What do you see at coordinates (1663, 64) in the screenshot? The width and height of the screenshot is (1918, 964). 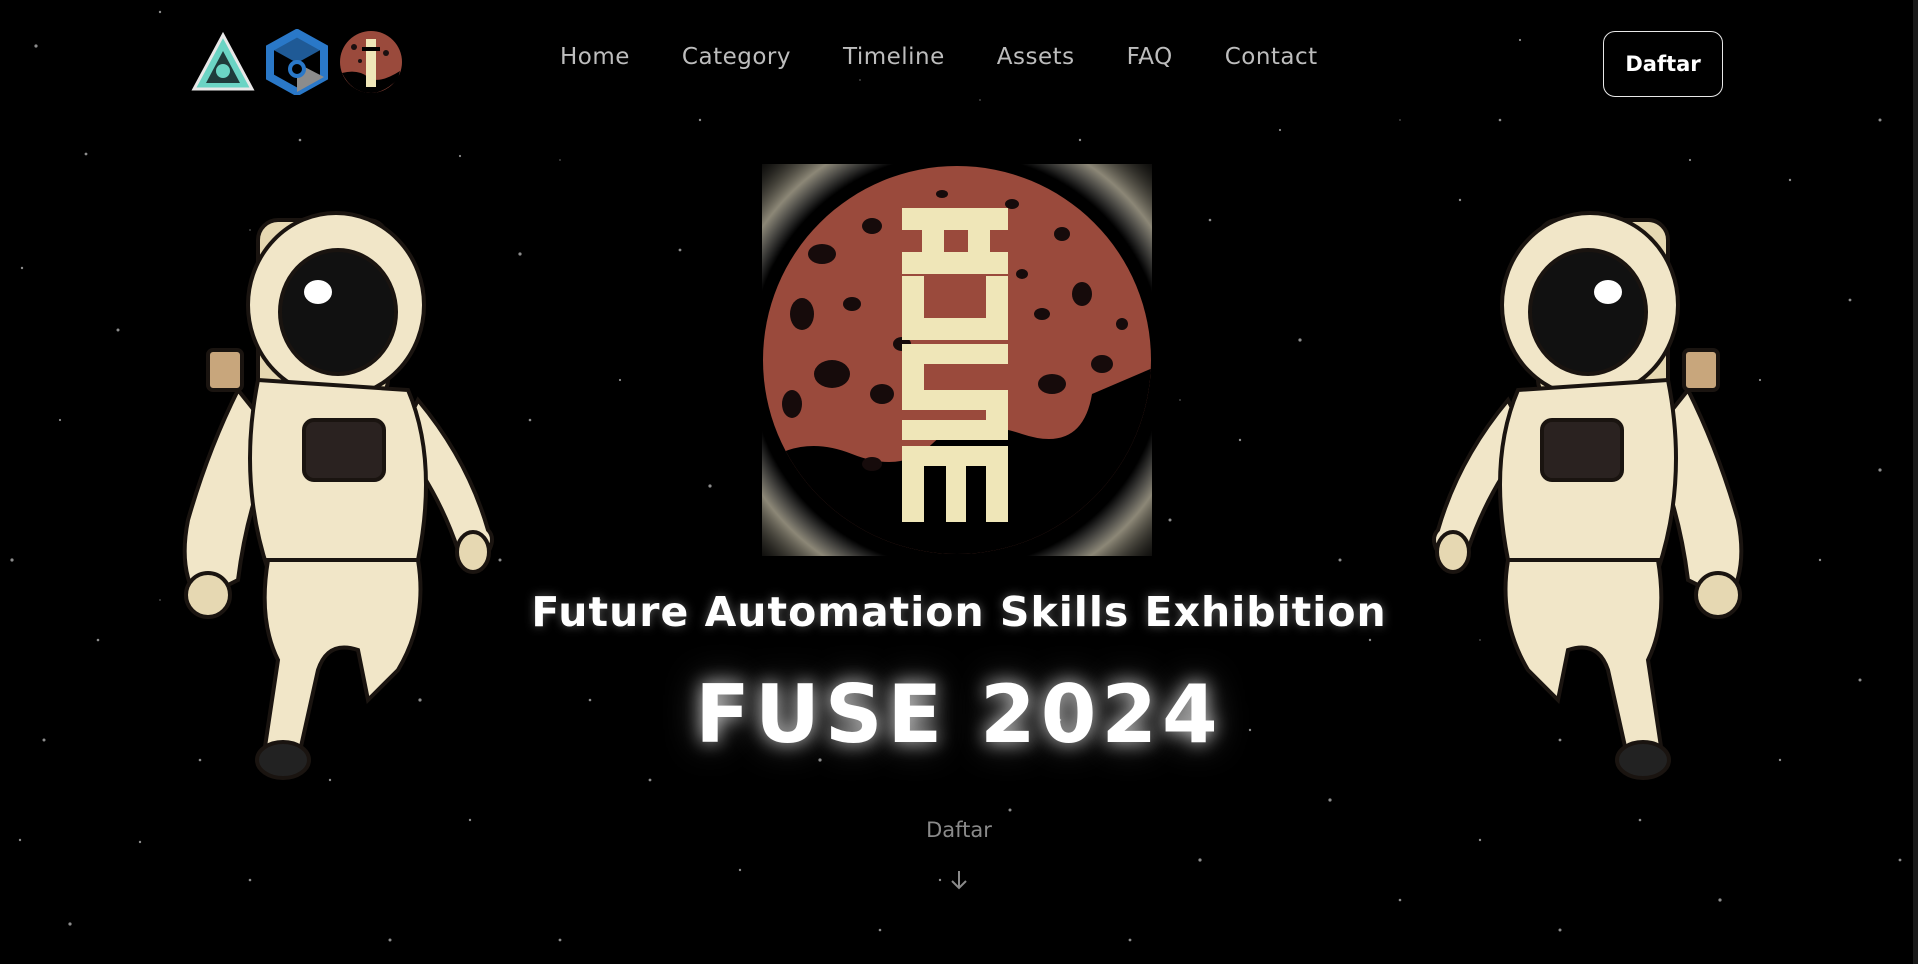 I see `register-button: Daftar` at bounding box center [1663, 64].